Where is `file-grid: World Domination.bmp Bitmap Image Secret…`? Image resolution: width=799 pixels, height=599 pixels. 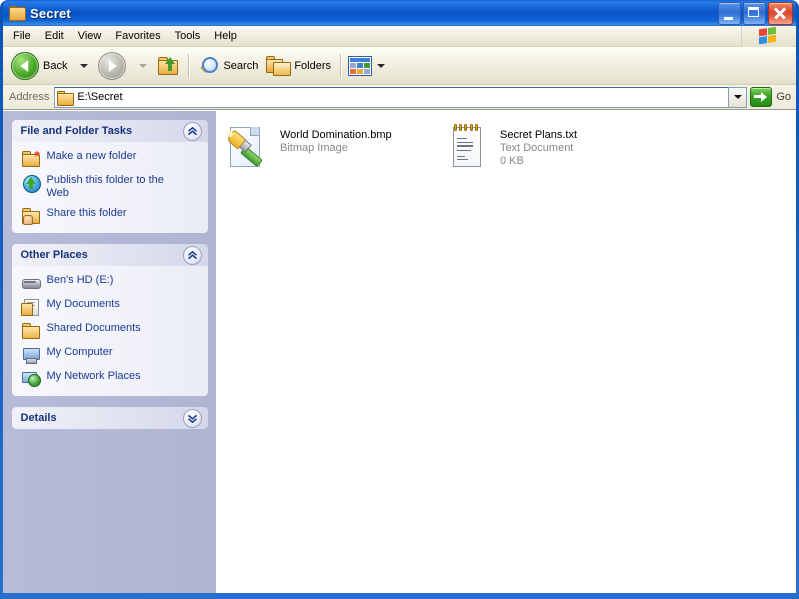 file-grid: World Domination.bmp Bitmap Image Secret… is located at coordinates (508, 152).